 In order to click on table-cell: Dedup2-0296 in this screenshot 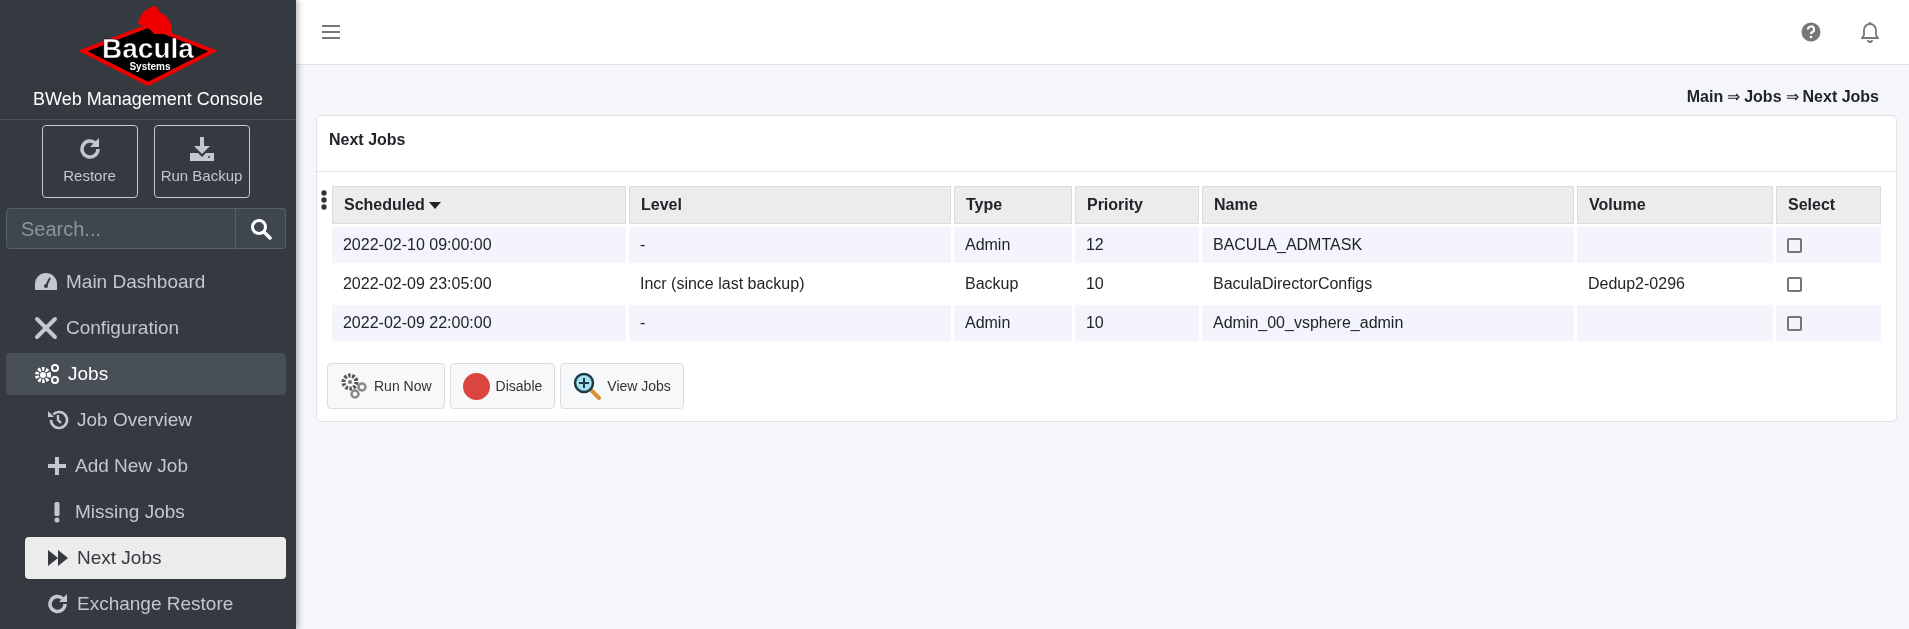, I will do `click(1636, 283)`.